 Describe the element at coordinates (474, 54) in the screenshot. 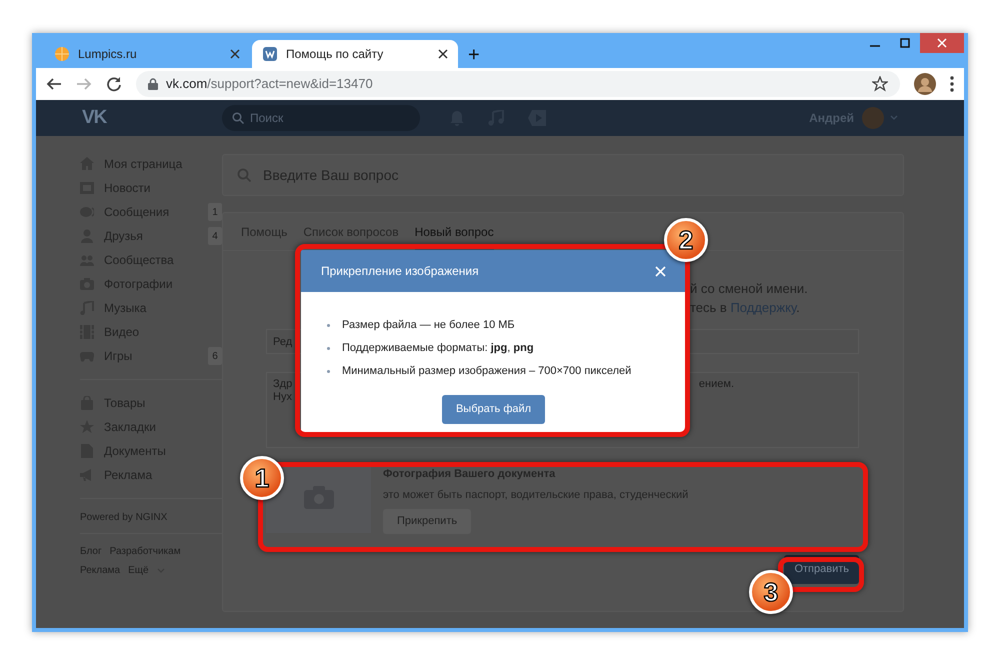

I see `new-tab-button: +` at that location.